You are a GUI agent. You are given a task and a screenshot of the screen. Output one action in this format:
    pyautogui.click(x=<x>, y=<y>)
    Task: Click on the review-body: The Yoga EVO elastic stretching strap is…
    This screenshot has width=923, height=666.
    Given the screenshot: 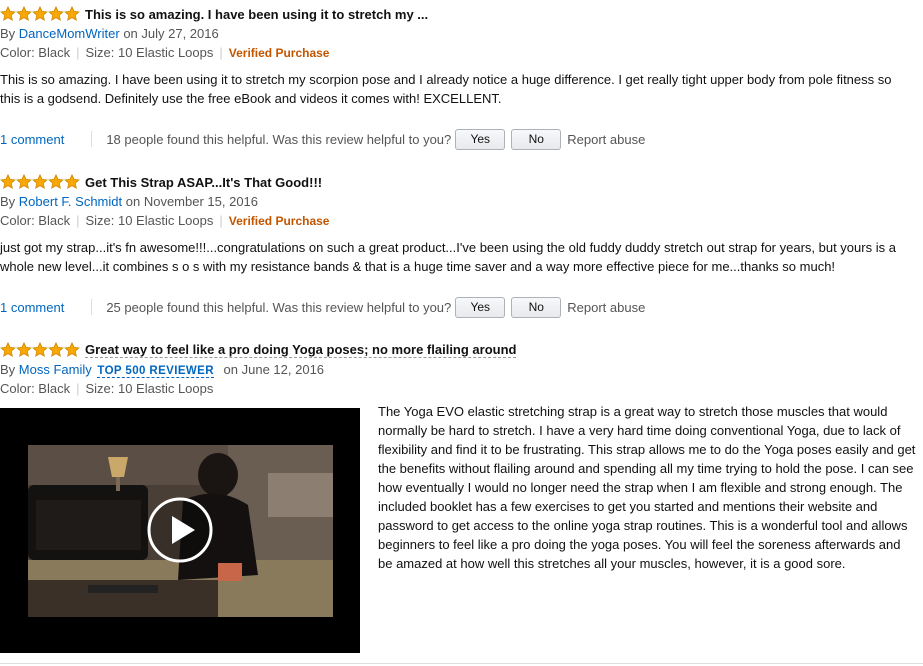 What is the action you would take?
    pyautogui.click(x=647, y=487)
    